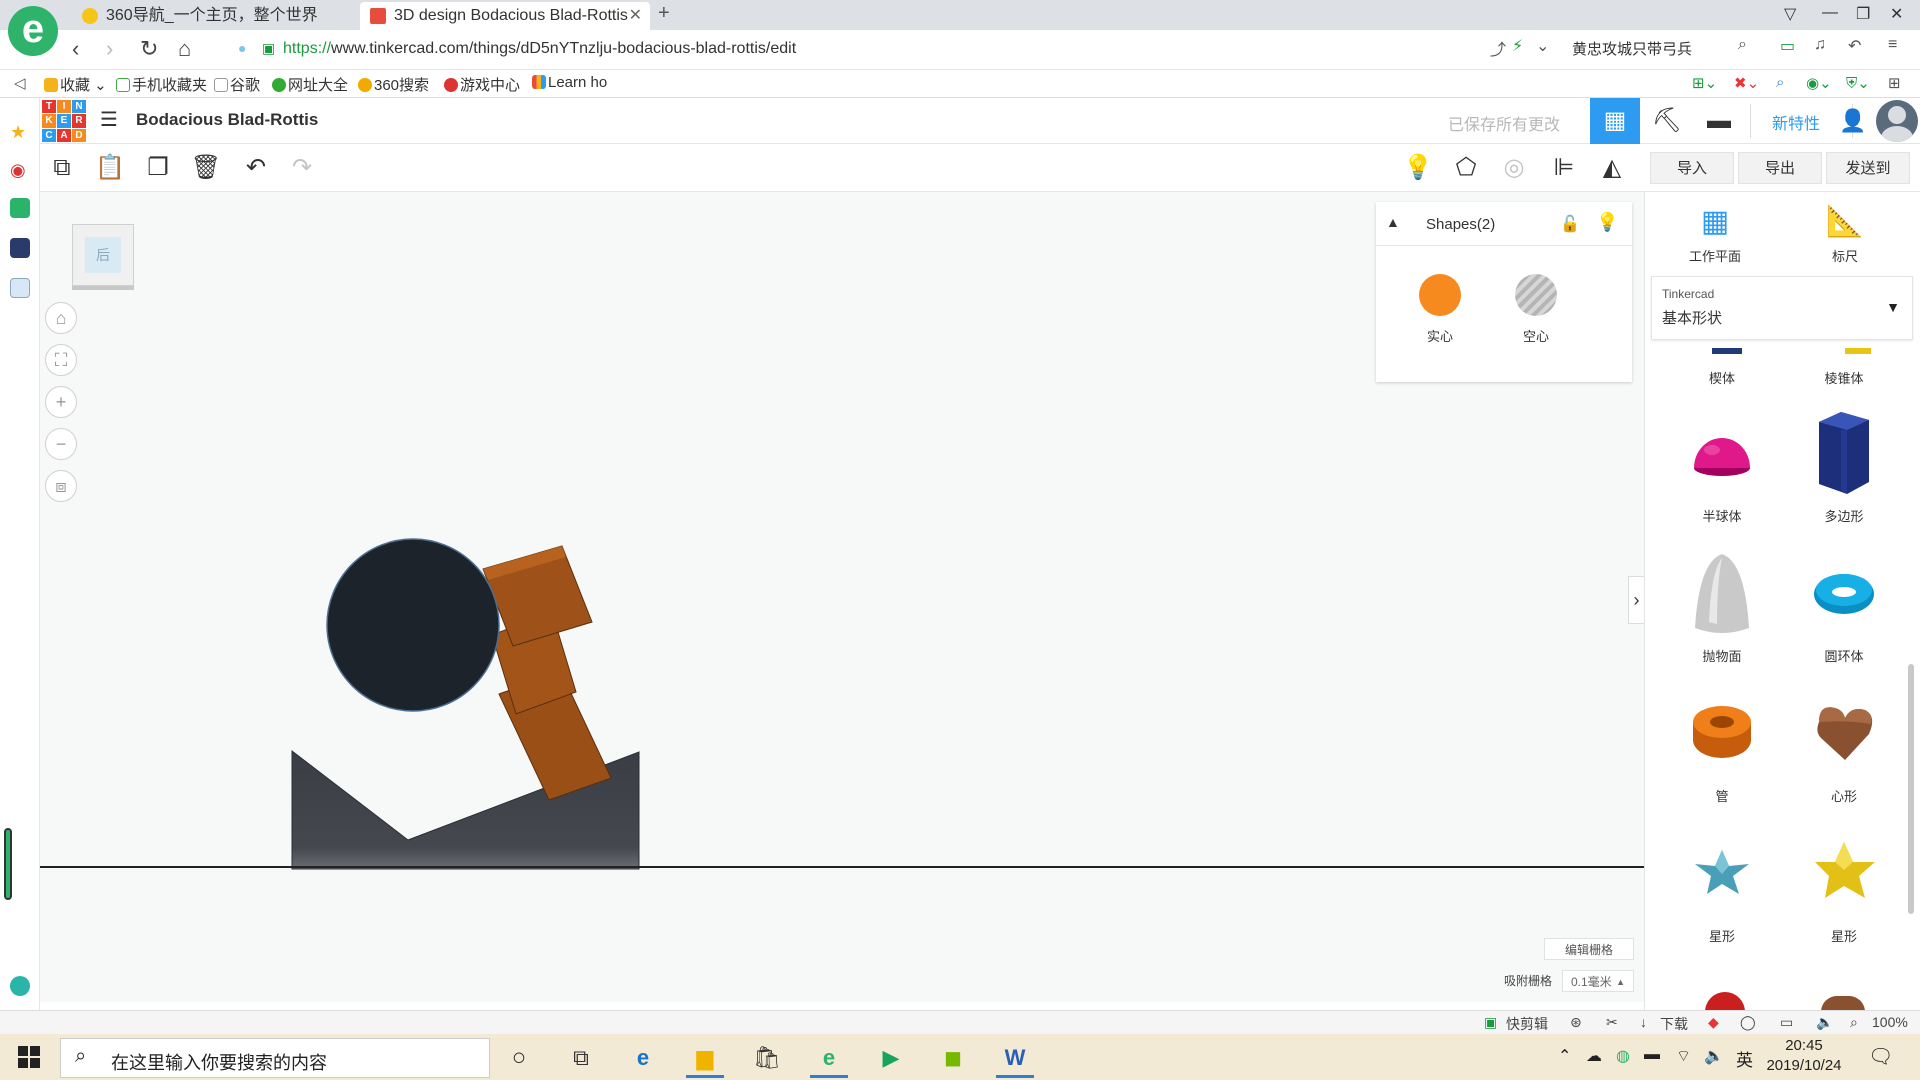 Image resolution: width=1920 pixels, height=1080 pixels. What do you see at coordinates (1589, 949) in the screenshot?
I see `edit-grid-button: 编辑栅格` at bounding box center [1589, 949].